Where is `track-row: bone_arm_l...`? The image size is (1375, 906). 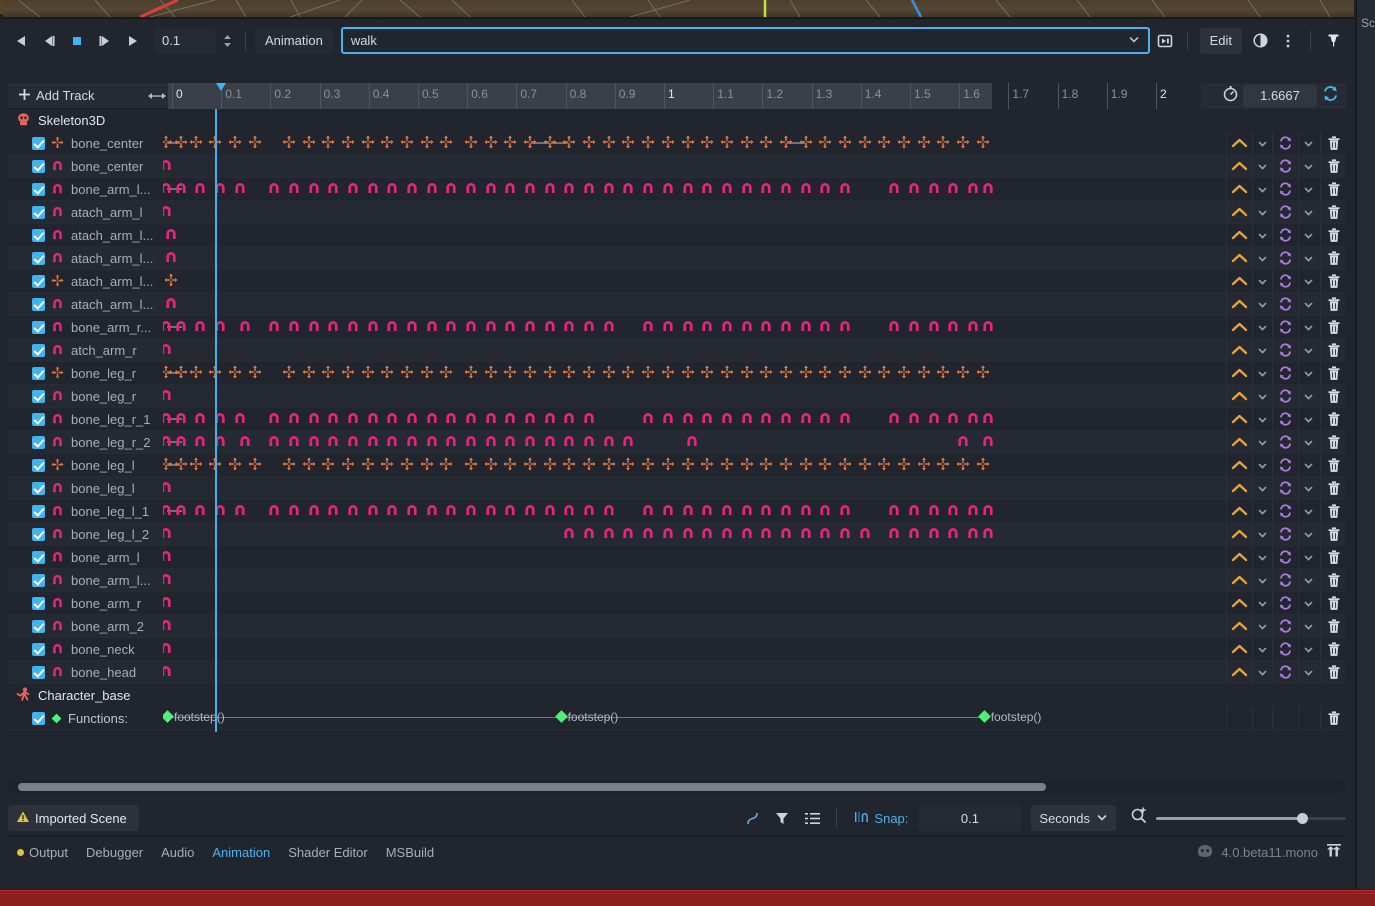
track-row: bone_arm_l... is located at coordinates (677, 580).